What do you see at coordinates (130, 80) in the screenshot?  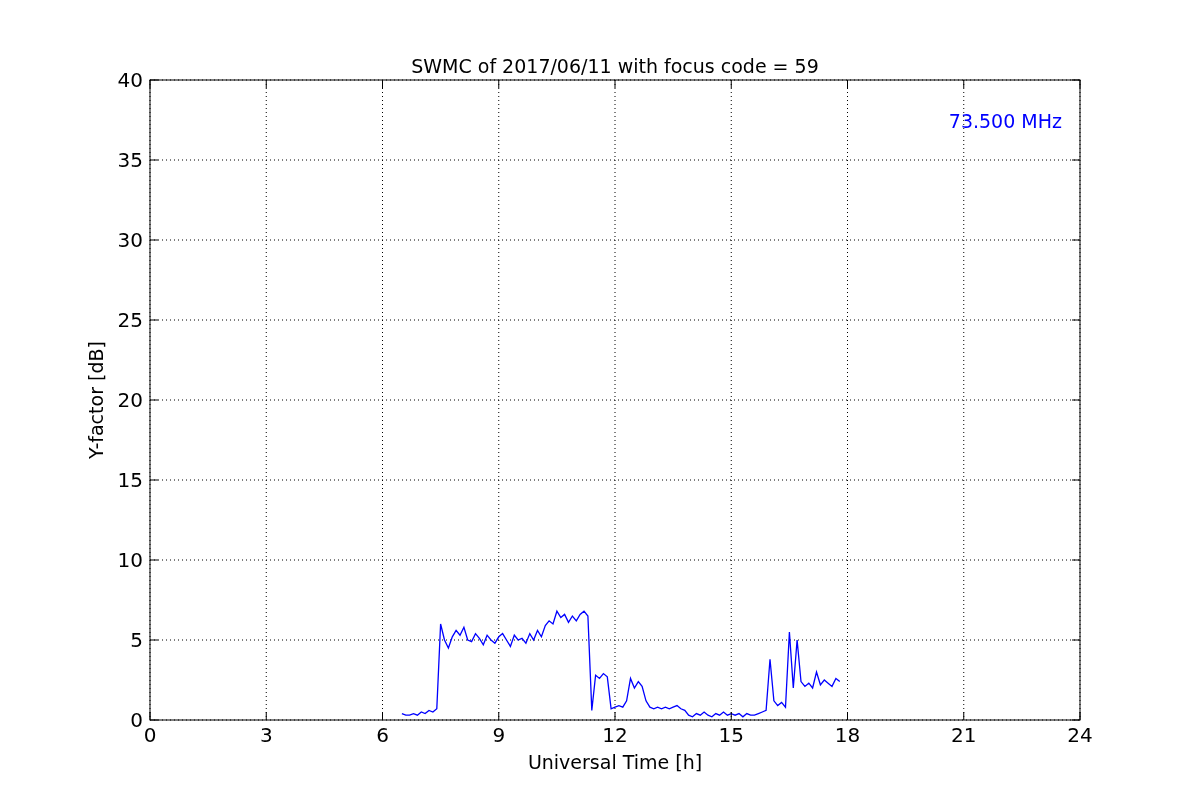 I see `y-tick-label: 40` at bounding box center [130, 80].